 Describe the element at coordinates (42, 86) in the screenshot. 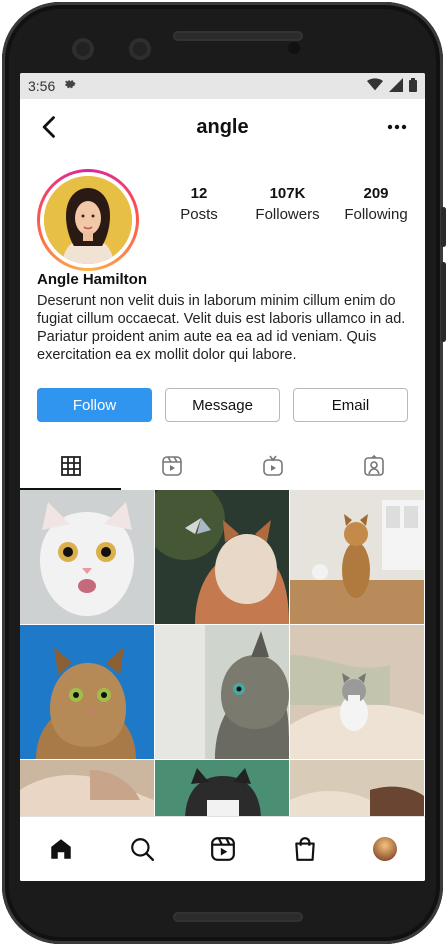

I see `status-time: 3:56` at that location.